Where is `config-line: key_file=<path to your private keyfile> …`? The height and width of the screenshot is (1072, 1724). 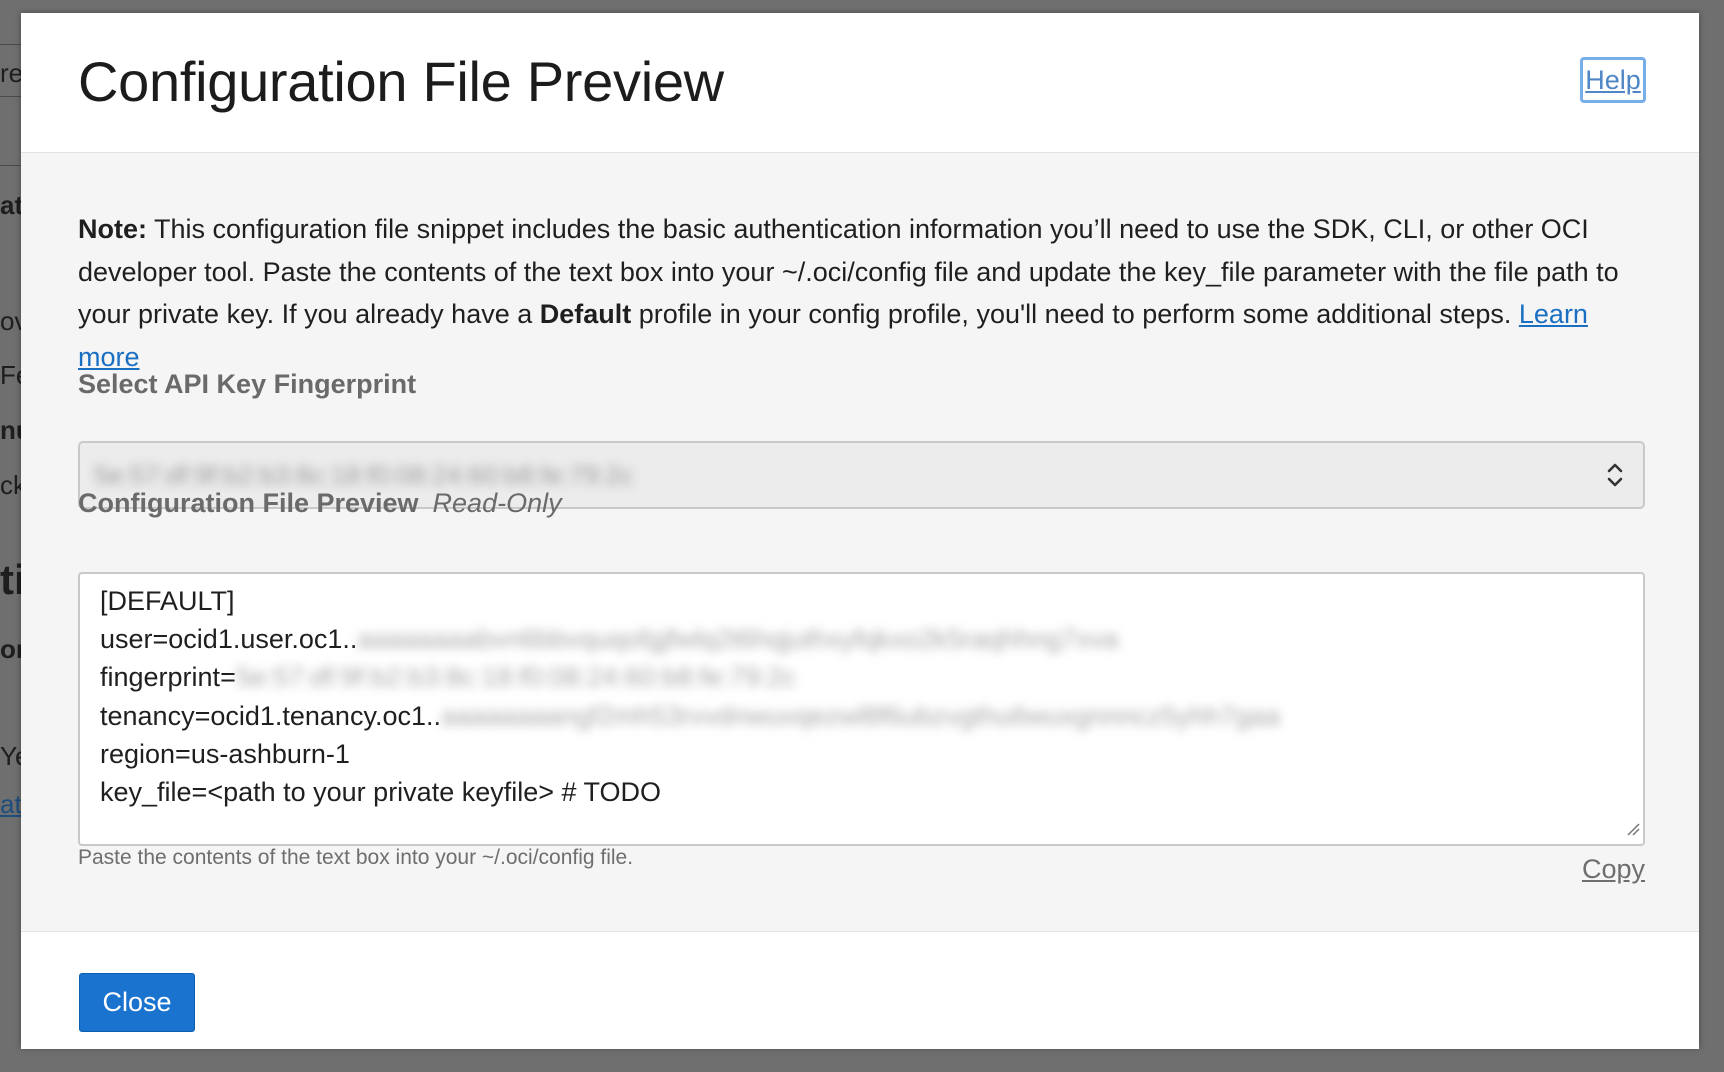
config-line: key_file=<path to your private keyfile> … is located at coordinates (381, 792).